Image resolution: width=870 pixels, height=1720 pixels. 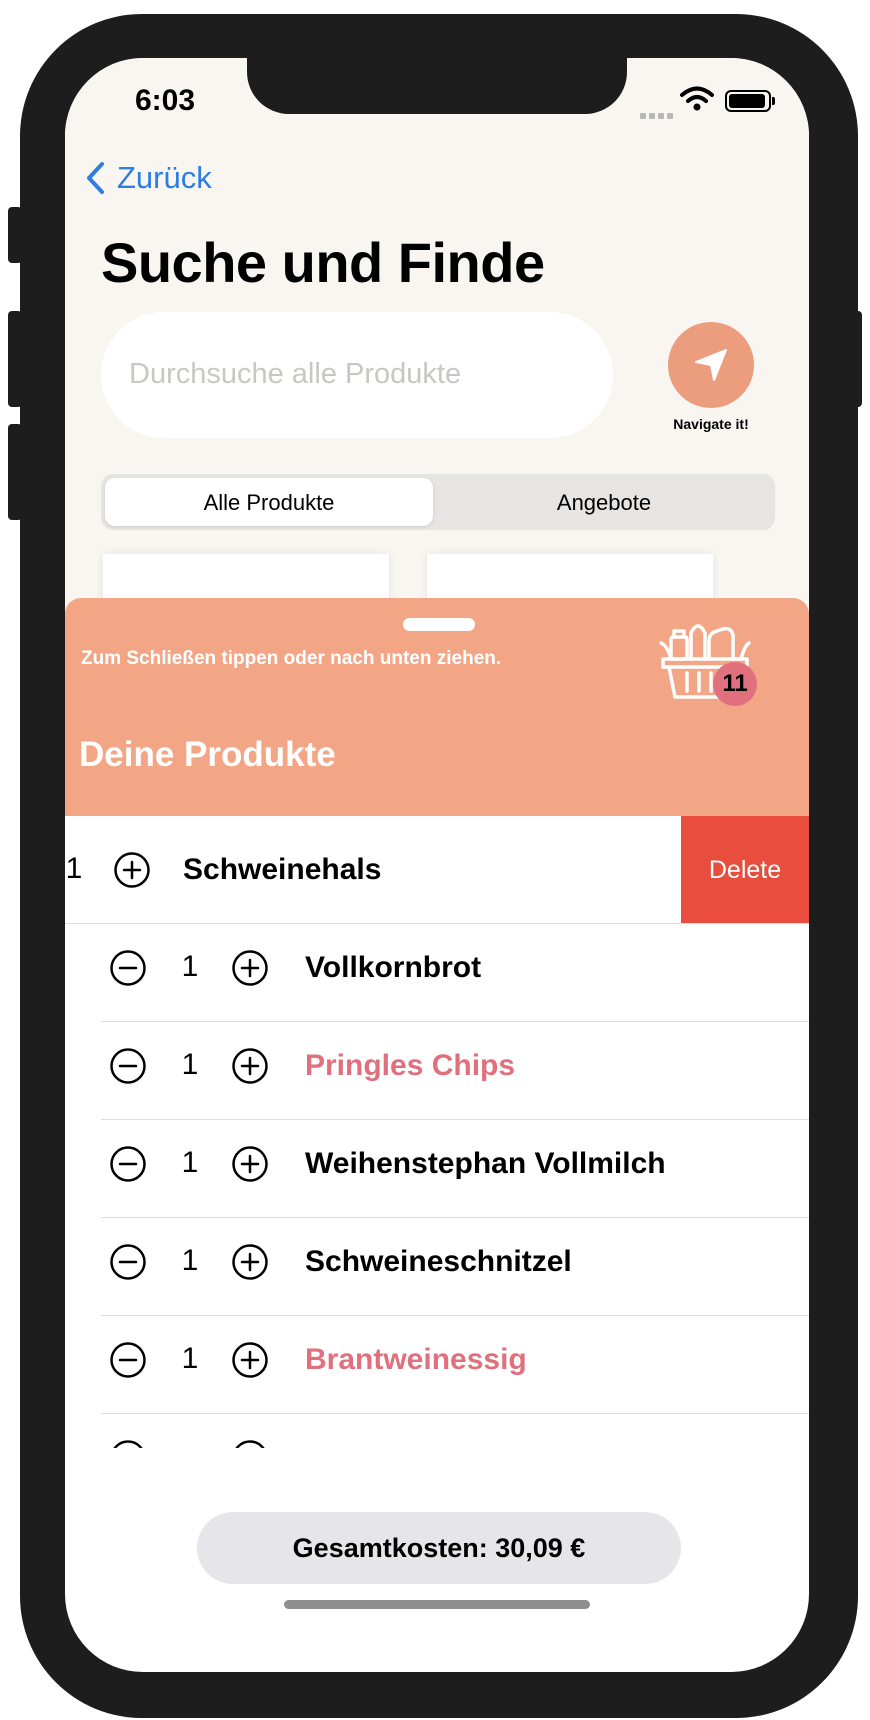 I want to click on list-item: 1 Brantweinessig, so click(x=437, y=1360).